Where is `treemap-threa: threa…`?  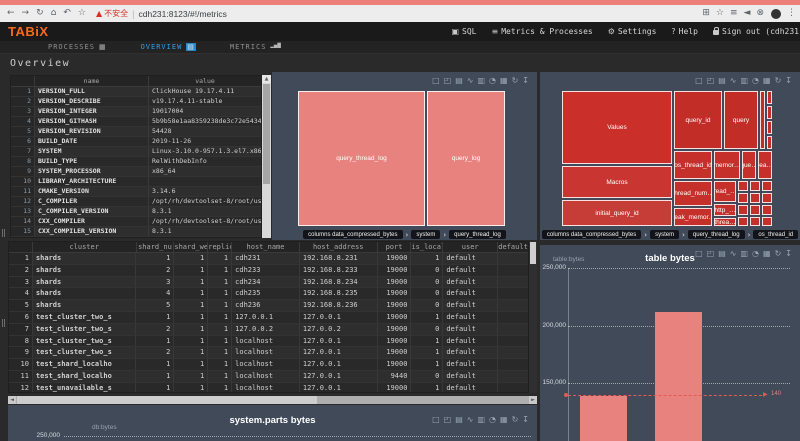 treemap-threa: threa… is located at coordinates (725, 222).